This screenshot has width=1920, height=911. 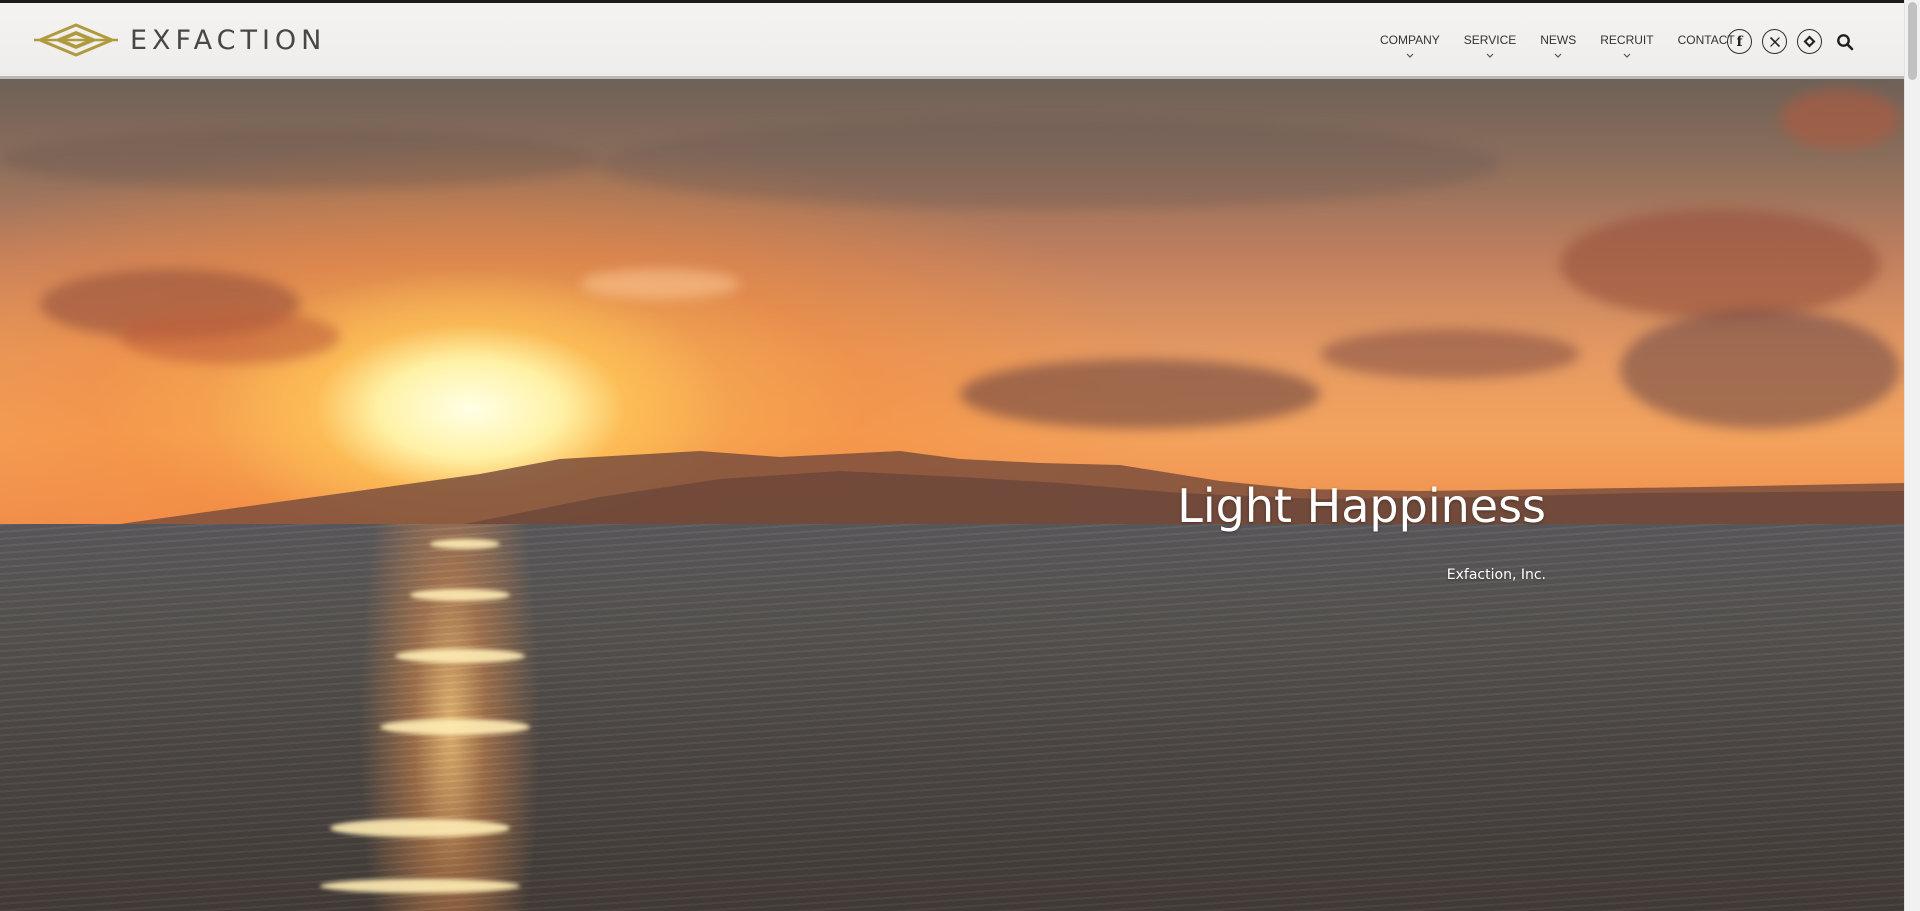 I want to click on top-border, so click(x=960, y=1).